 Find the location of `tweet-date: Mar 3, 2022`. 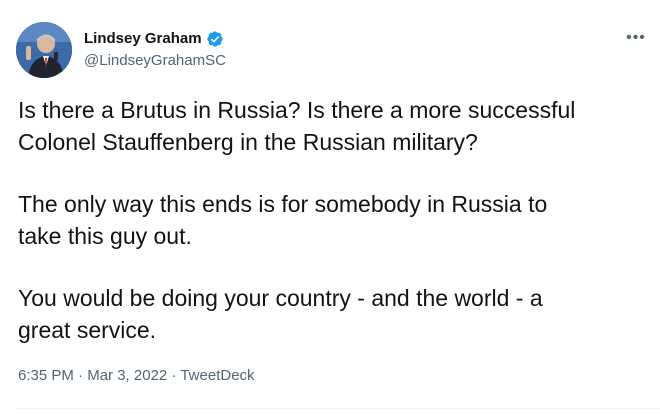

tweet-date: Mar 3, 2022 is located at coordinates (127, 375).